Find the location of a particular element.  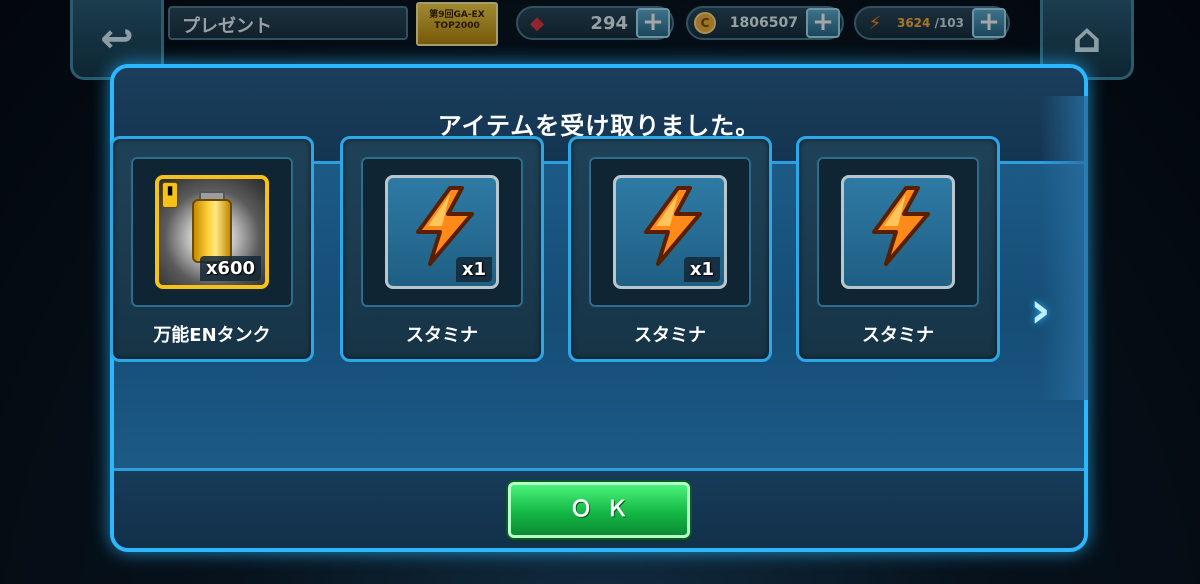

energy-tank-icon: ▮ x600 is located at coordinates (212, 232).